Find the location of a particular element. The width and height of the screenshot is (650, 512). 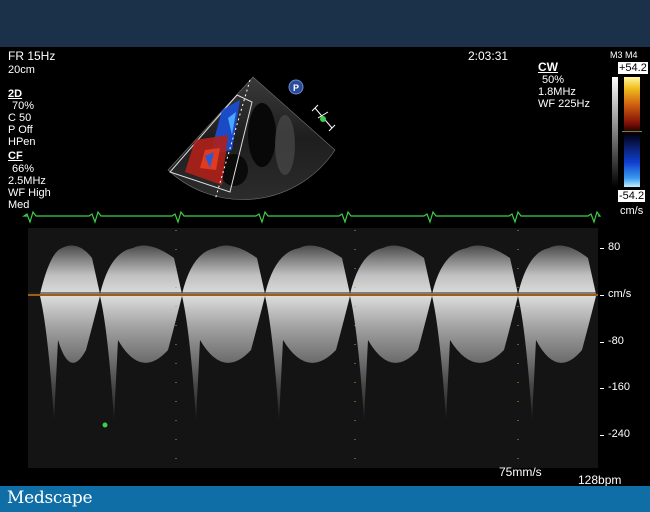

axis-tick-label: cm/s is located at coordinates (620, 294).